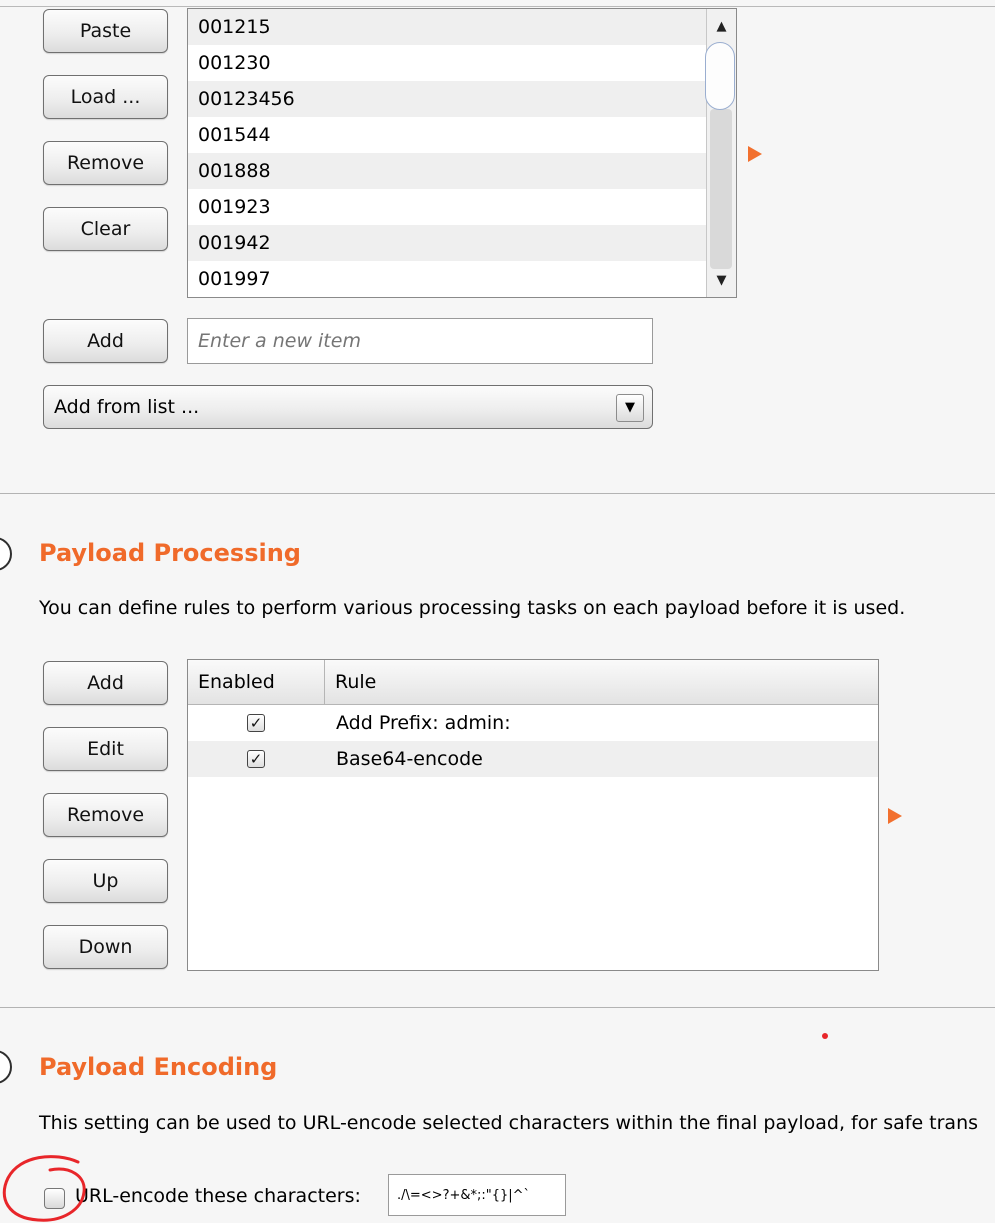 This screenshot has width=995, height=1223. Describe the element at coordinates (423, 723) in the screenshot. I see `rule-text: Add Prefix: admin:` at that location.